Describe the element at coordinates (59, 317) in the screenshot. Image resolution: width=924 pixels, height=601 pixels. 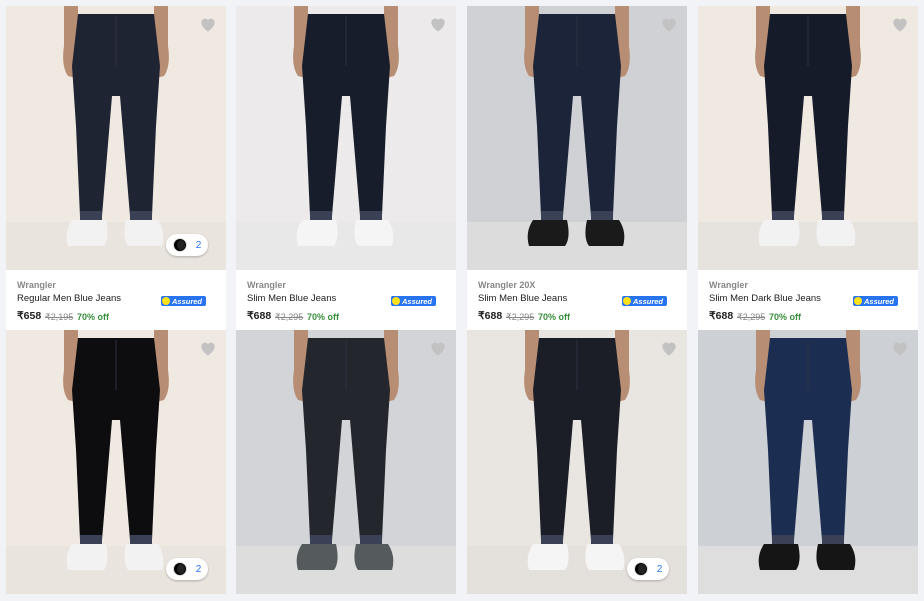
I see `product-mrp: ₹2,195` at that location.